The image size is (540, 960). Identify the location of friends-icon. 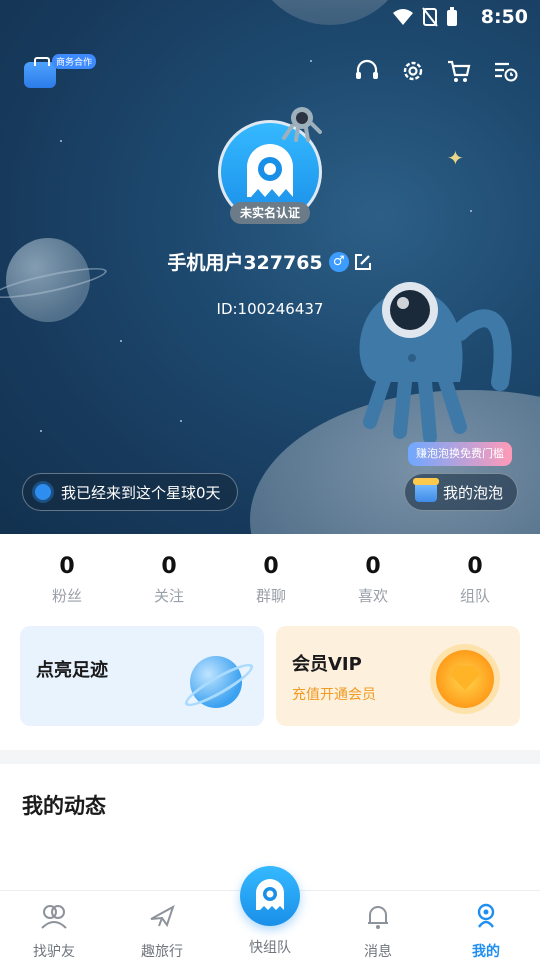
(54, 917).